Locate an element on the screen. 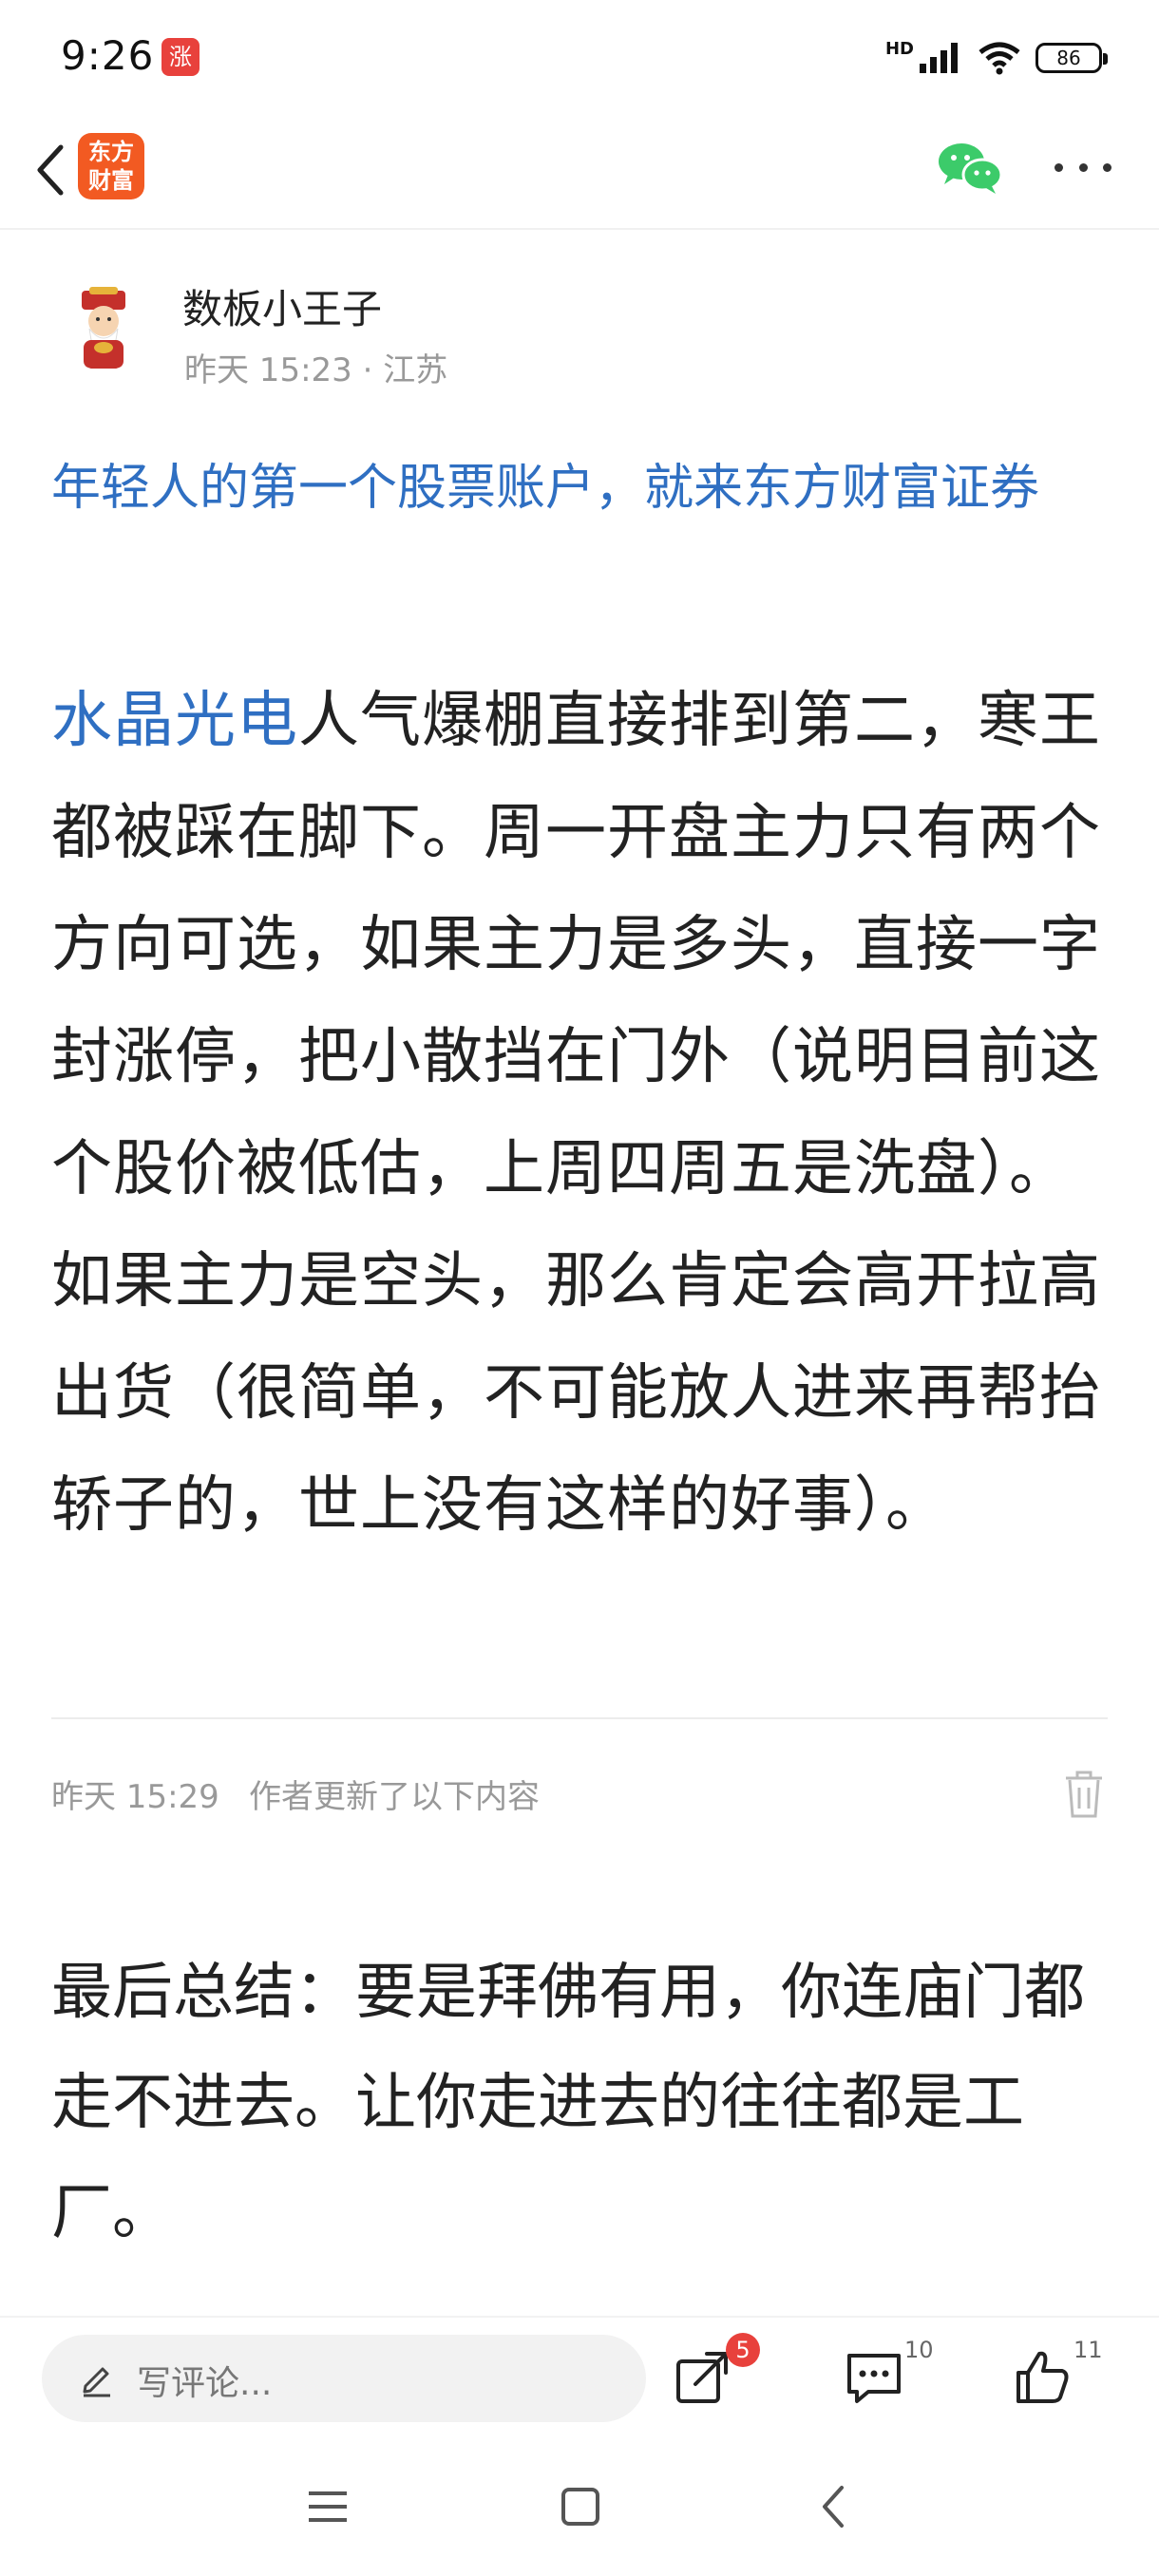  pen-icon is located at coordinates (96, 2382).